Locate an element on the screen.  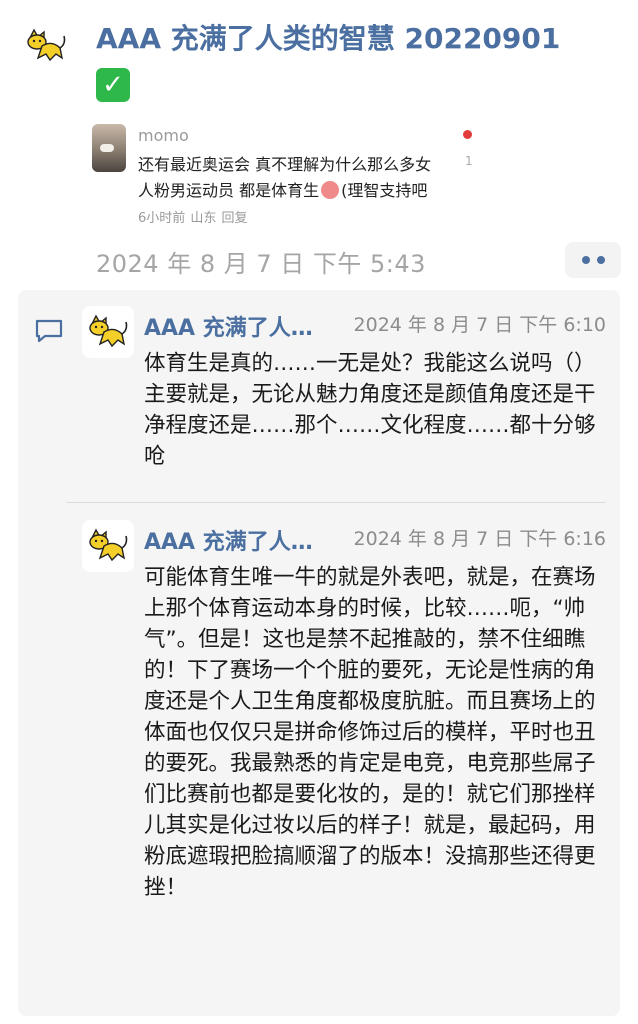
comment-timestamp: 2024 年 8 月 7 日 下午 6:10 is located at coordinates (479, 325).